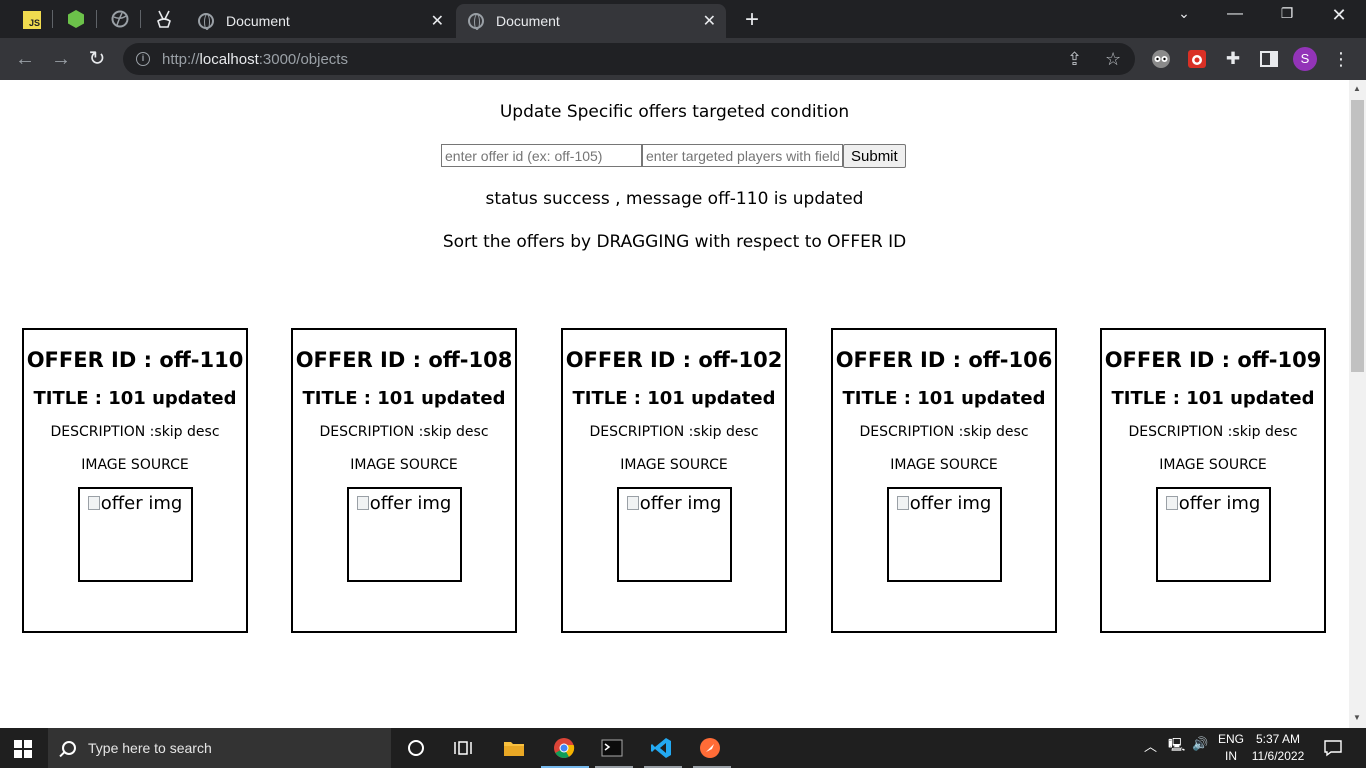 This screenshot has height=768, width=1366. I want to click on pinned-tab-nodejs, so click(76, 19).